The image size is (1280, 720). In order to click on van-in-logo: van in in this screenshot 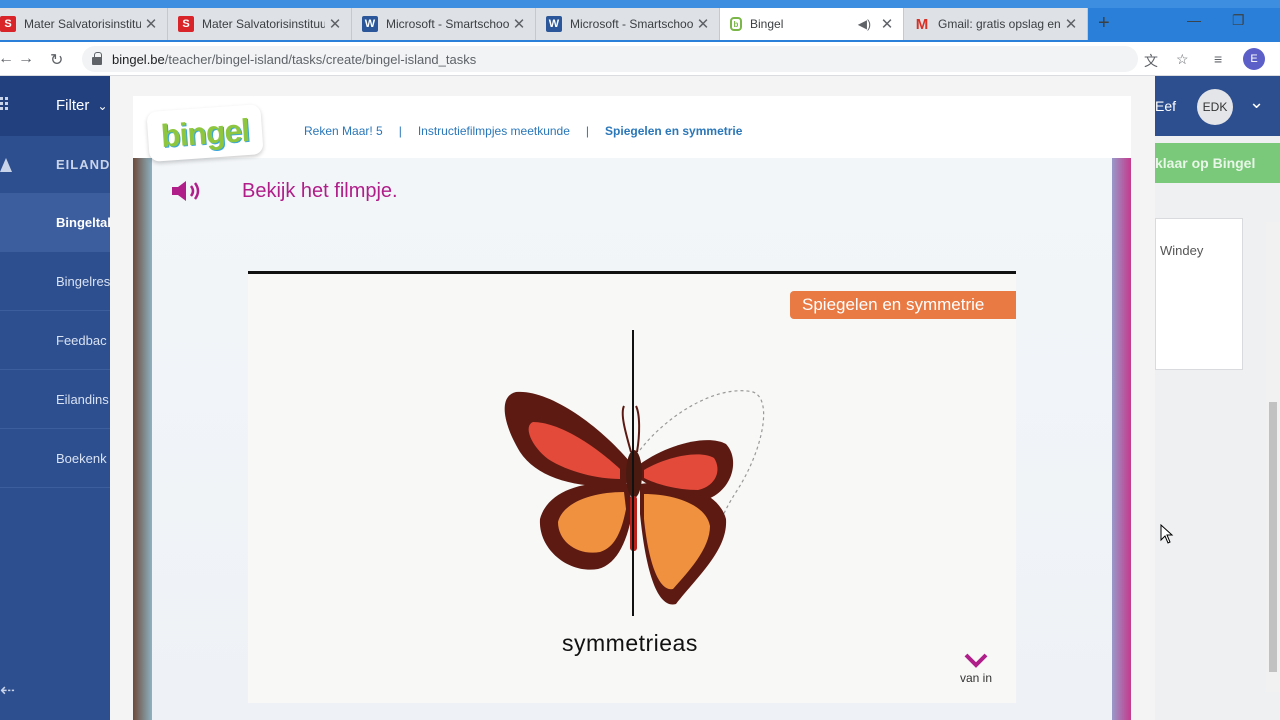, I will do `click(976, 668)`.